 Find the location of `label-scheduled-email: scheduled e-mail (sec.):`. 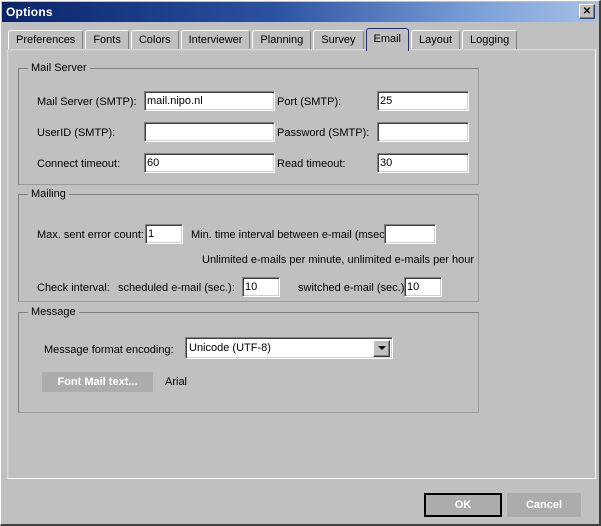

label-scheduled-email: scheduled e-mail (sec.): is located at coordinates (176, 288).